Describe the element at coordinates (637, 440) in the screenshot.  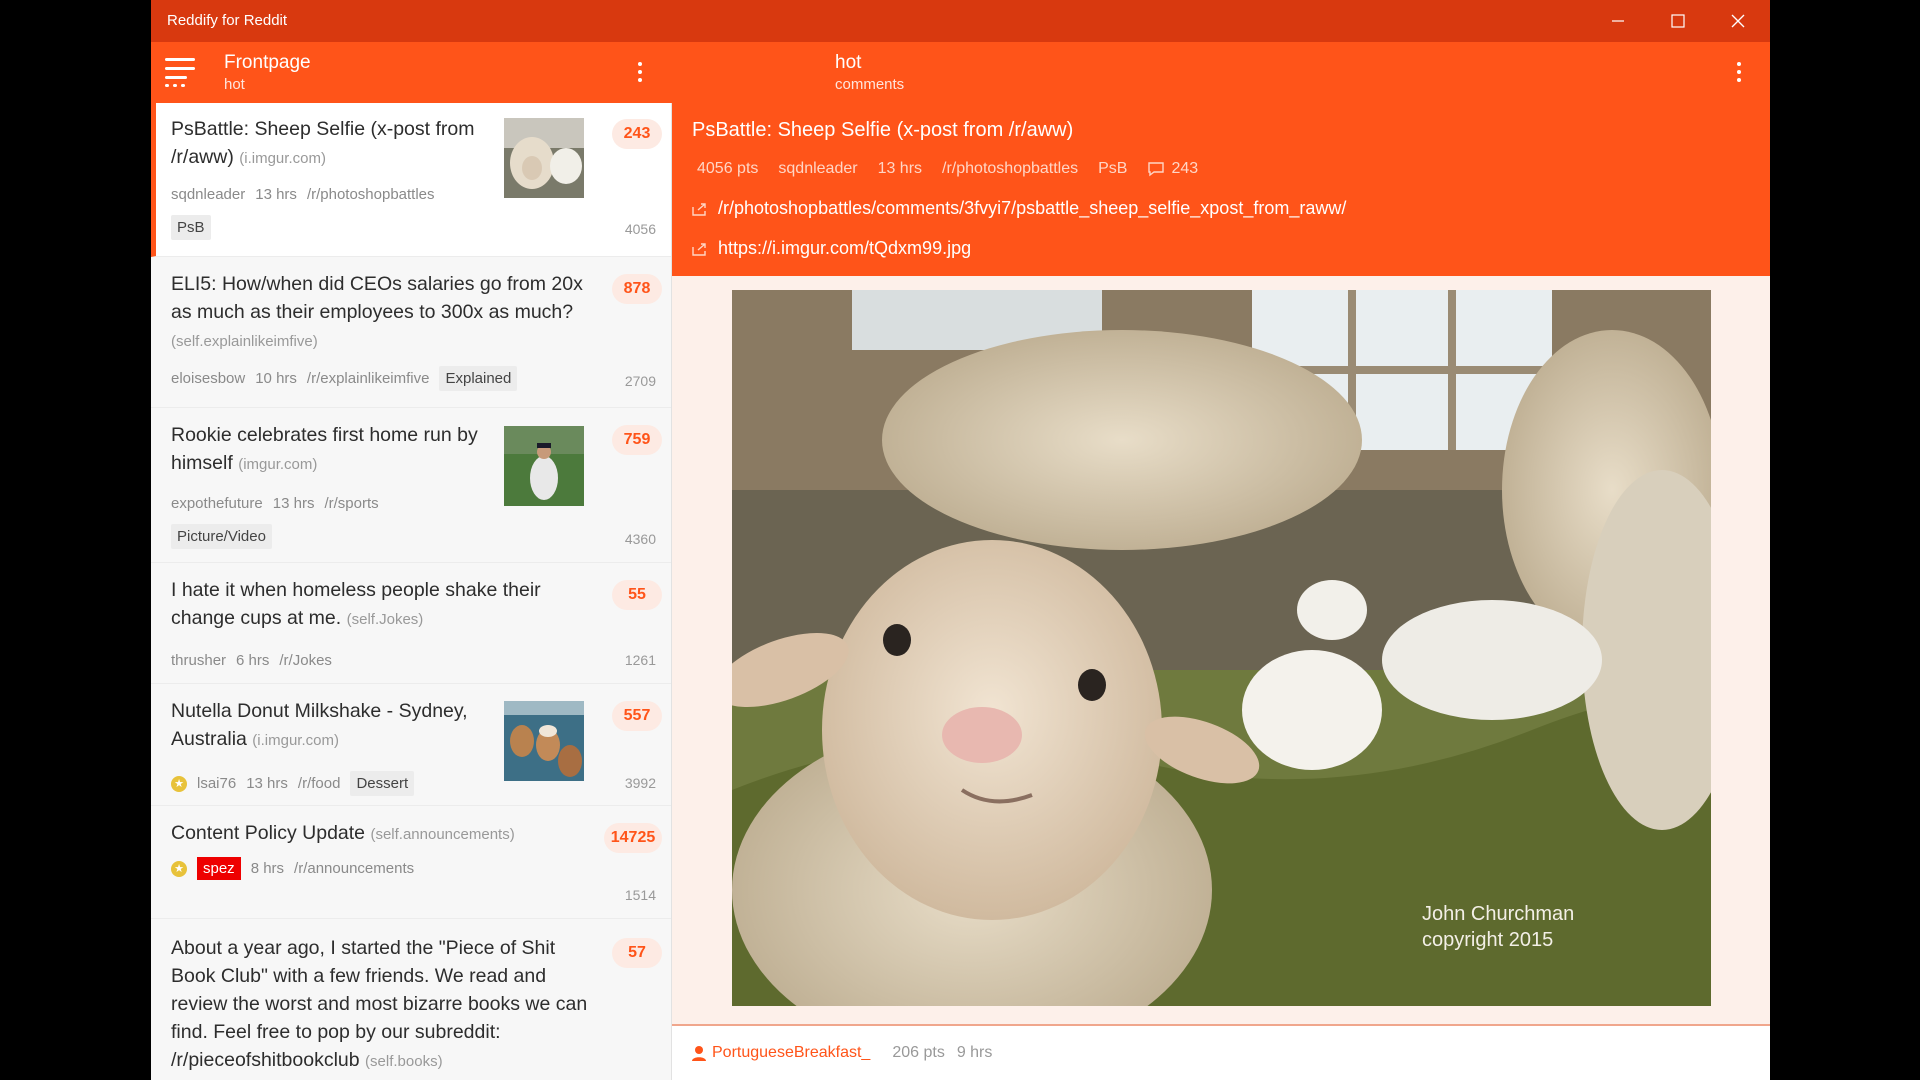
I see `post-score-badge: 759` at that location.